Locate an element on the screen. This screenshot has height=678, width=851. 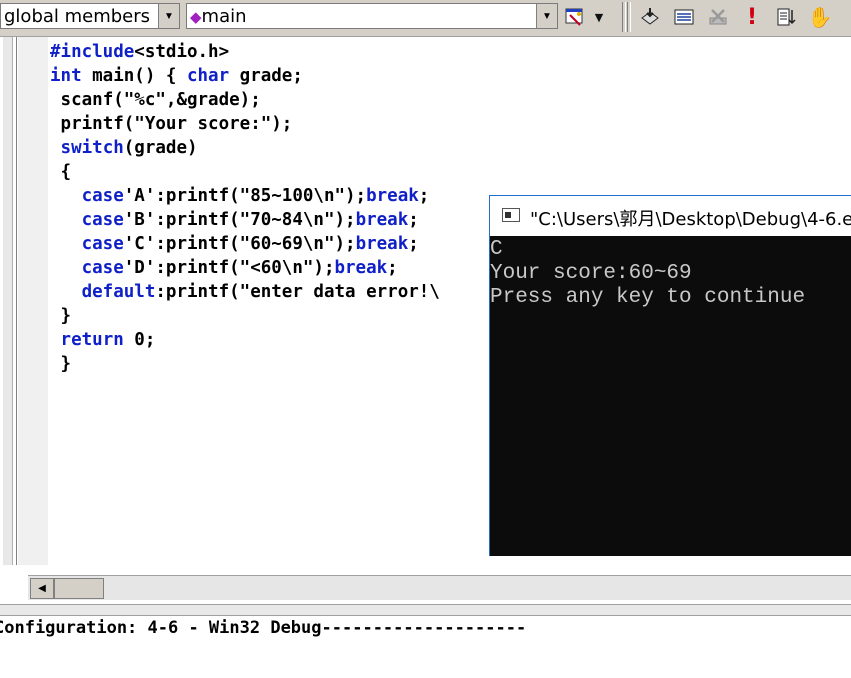
code-text: 'B':printf("70~84\n"); is located at coordinates (239, 220).